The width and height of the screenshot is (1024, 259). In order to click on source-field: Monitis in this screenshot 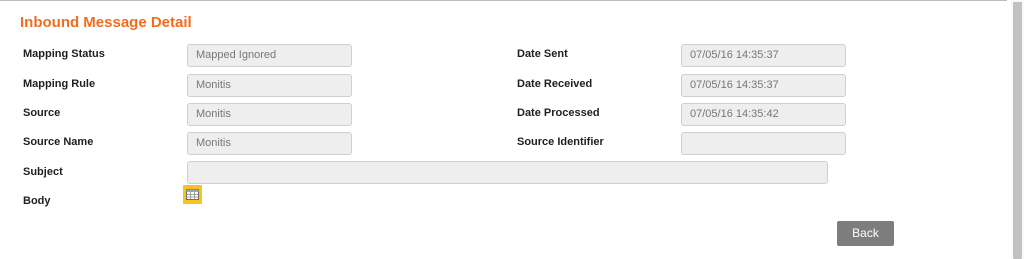, I will do `click(269, 114)`.